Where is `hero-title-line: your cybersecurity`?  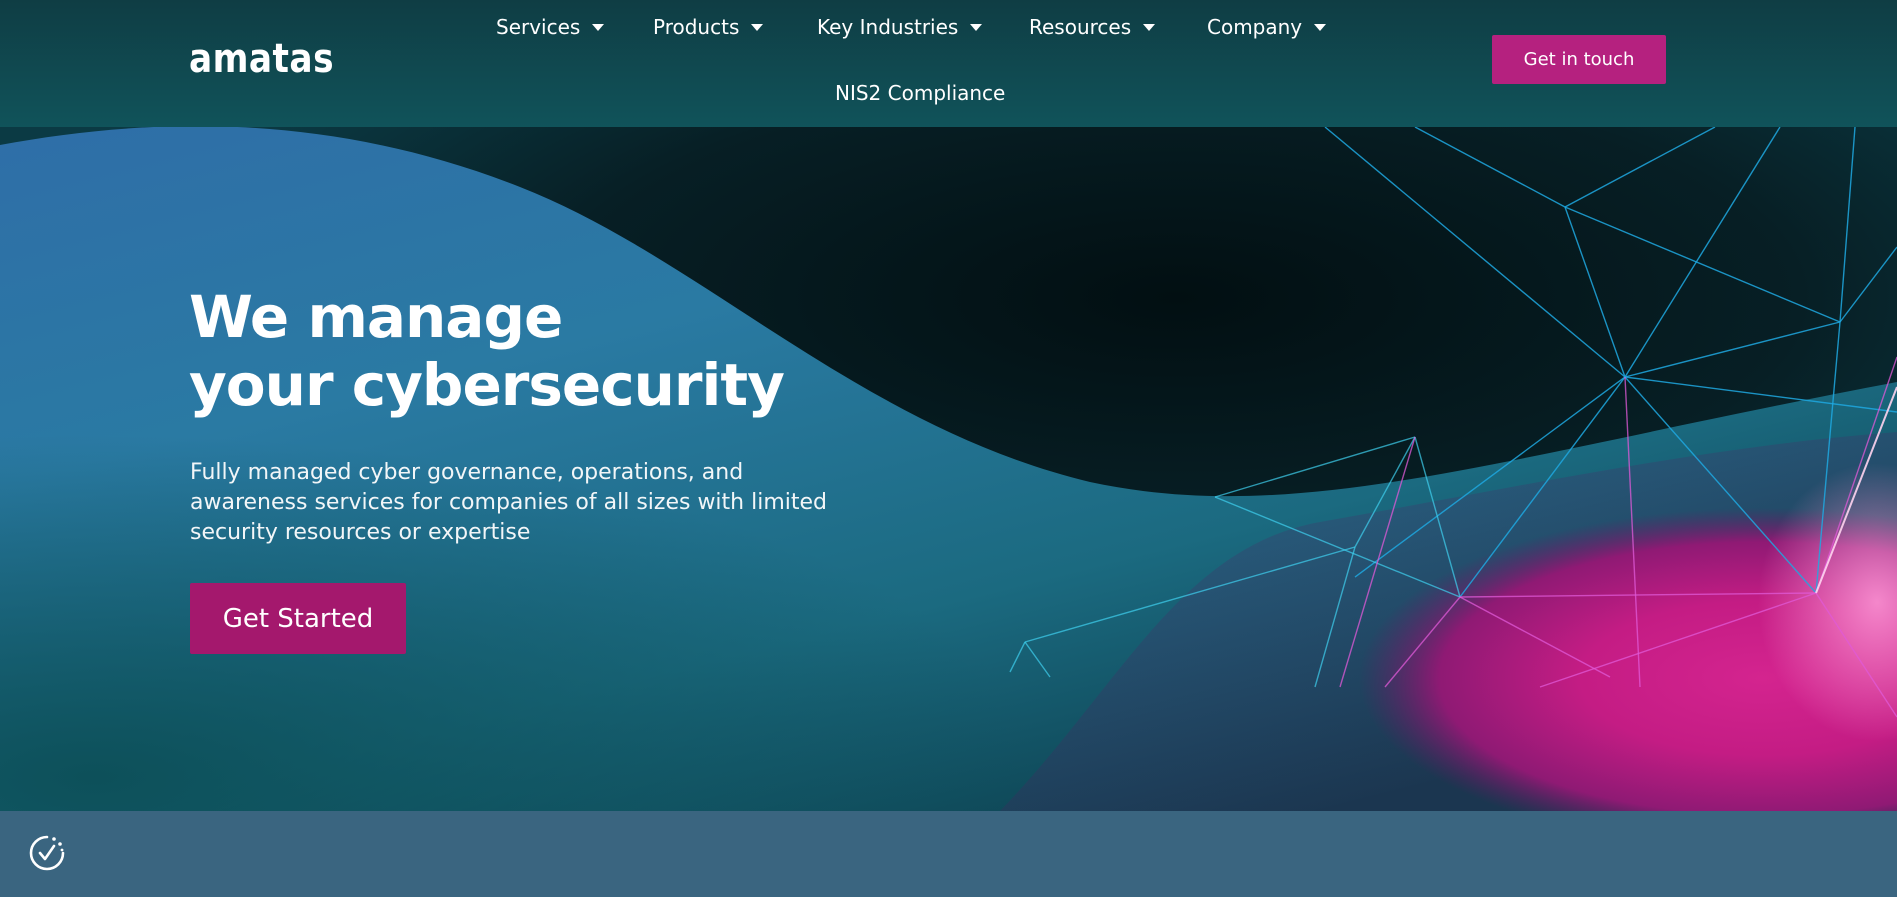 hero-title-line: your cybersecurity is located at coordinates (487, 385).